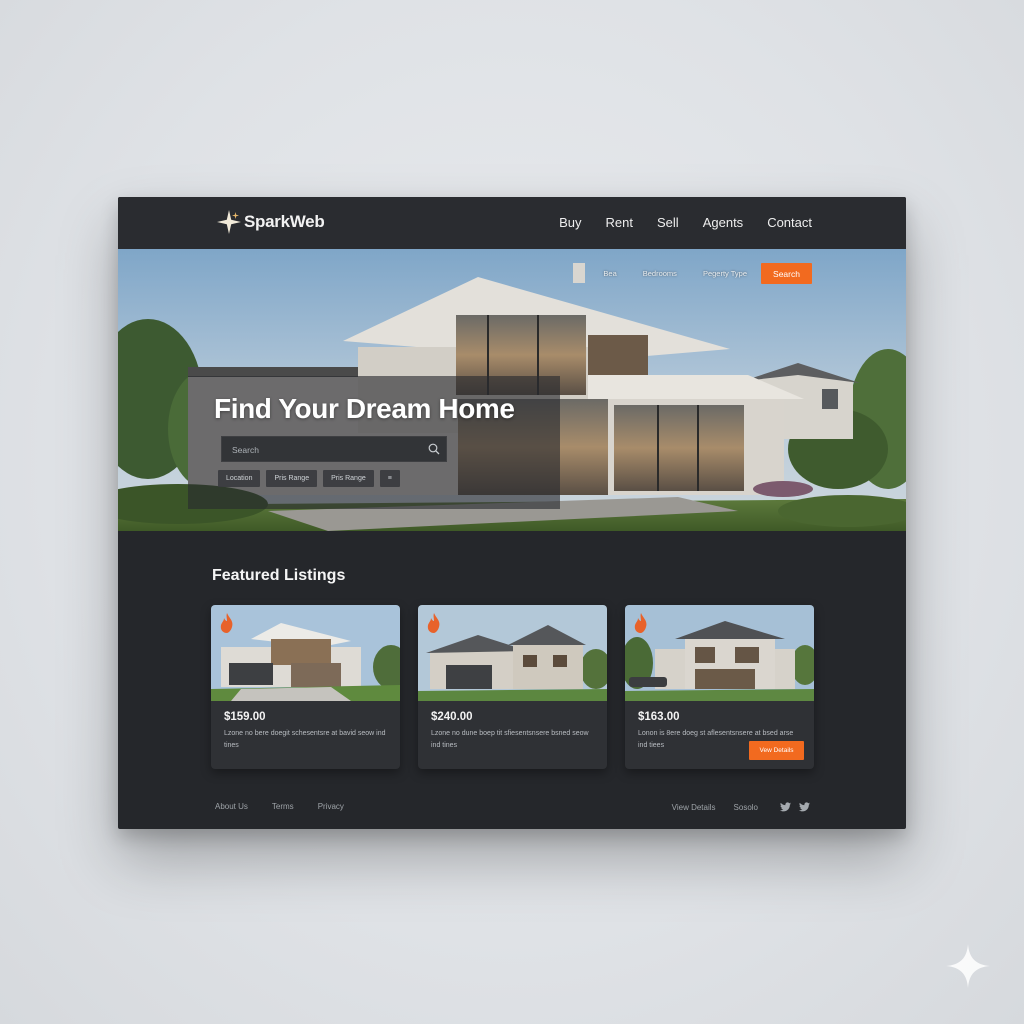  What do you see at coordinates (619, 222) in the screenshot?
I see `nav-rent: Rent` at bounding box center [619, 222].